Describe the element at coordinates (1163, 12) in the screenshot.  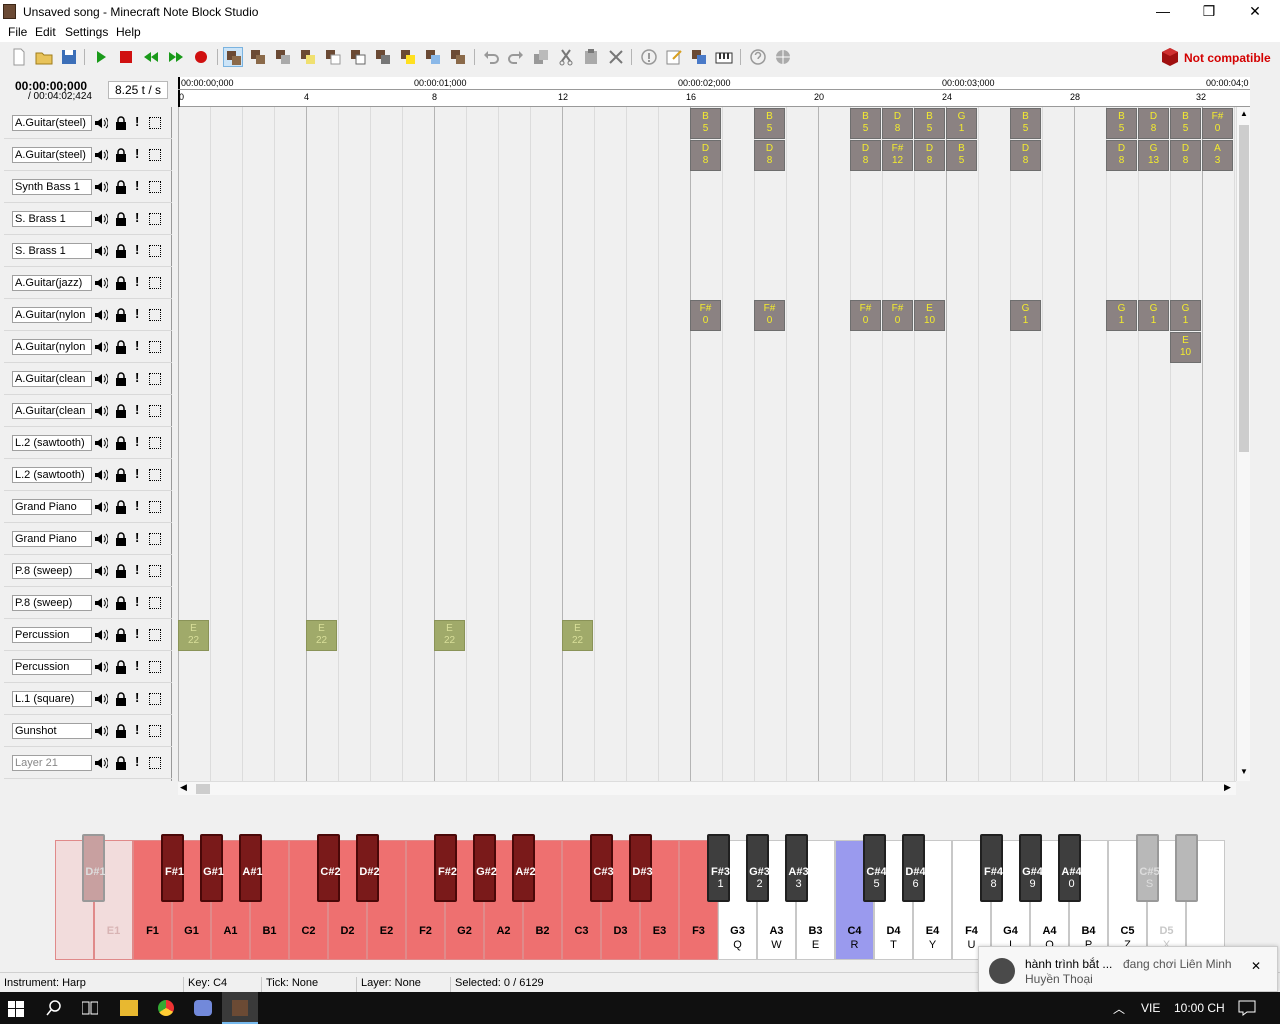
I see `minimize-button: —` at that location.